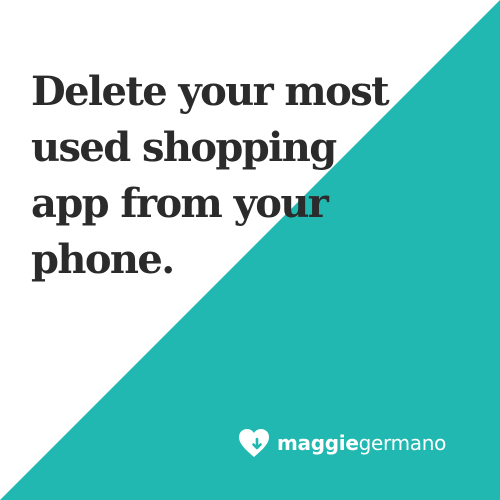  What do you see at coordinates (318, 443) in the screenshot?
I see `brand-name-first: maggie` at bounding box center [318, 443].